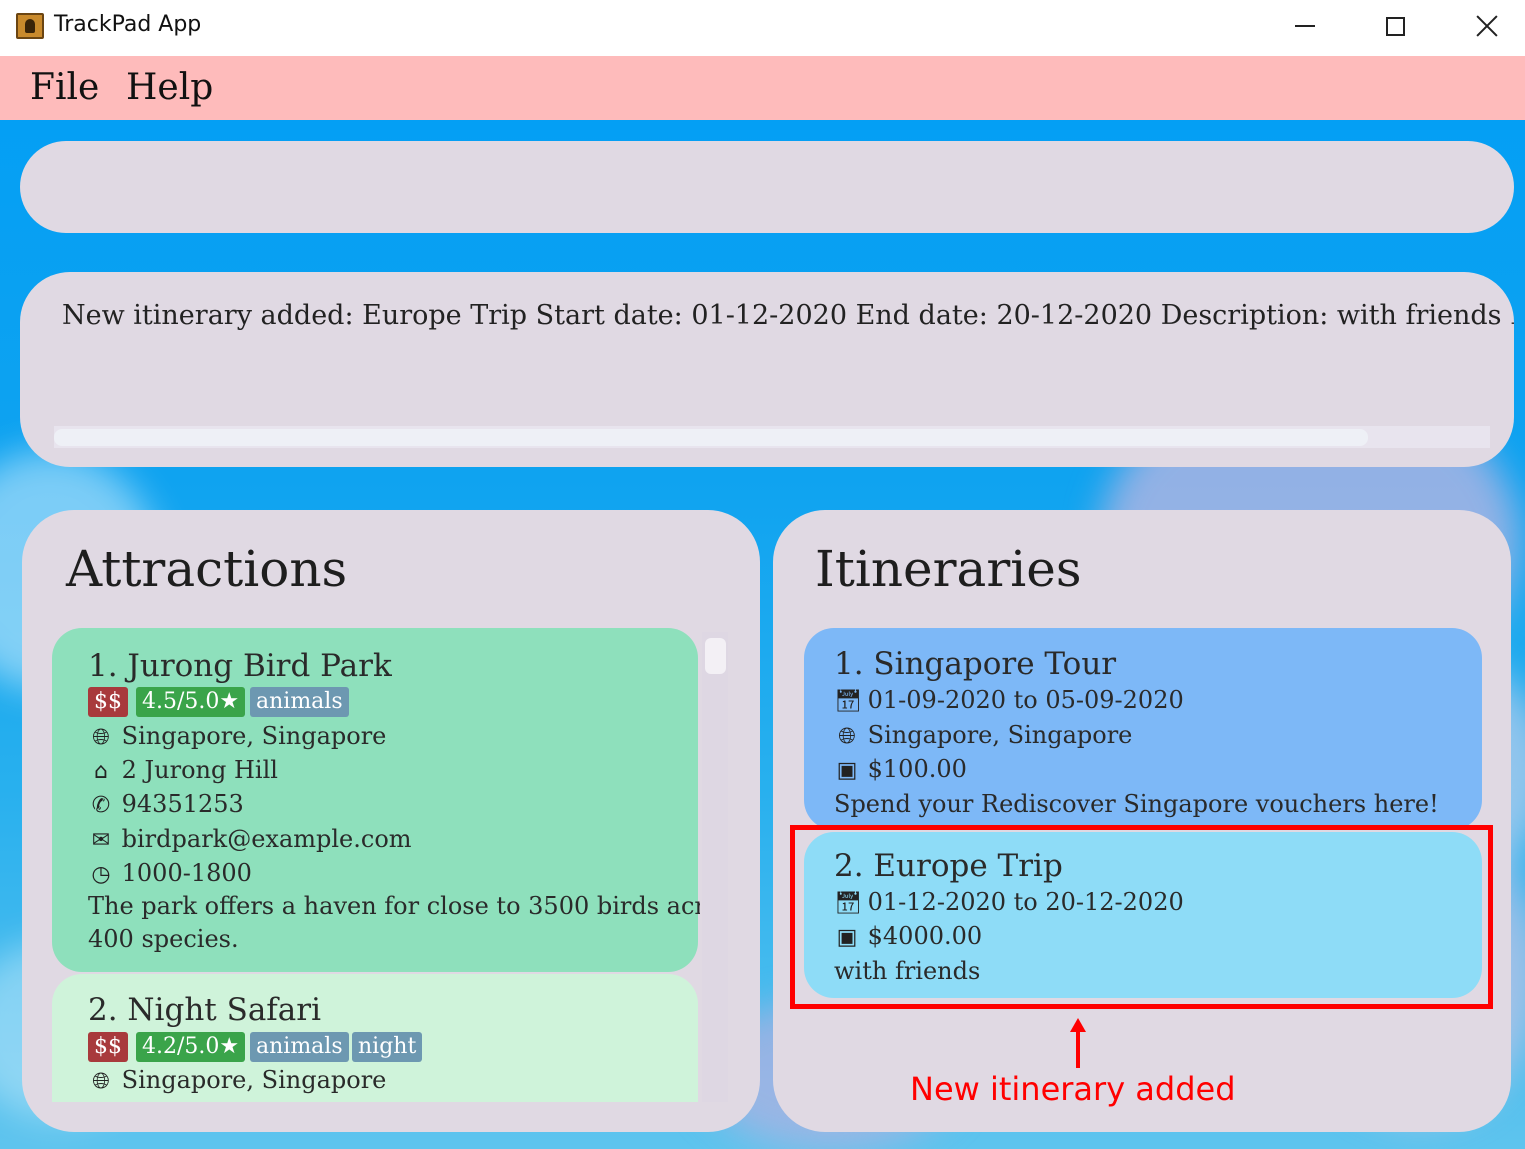 The height and width of the screenshot is (1149, 1525). What do you see at coordinates (762, 88) in the screenshot?
I see `menu-bar: File Help` at bounding box center [762, 88].